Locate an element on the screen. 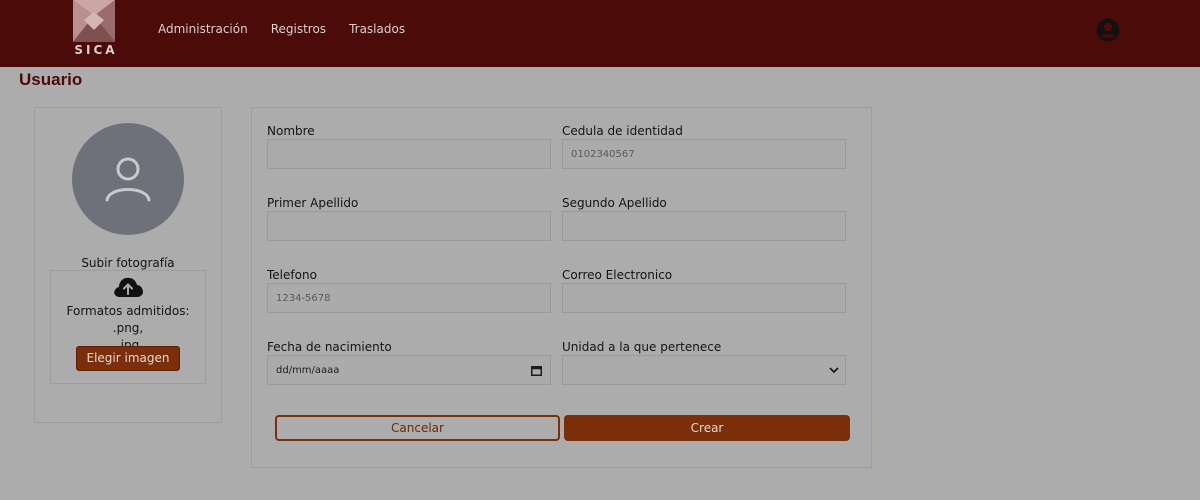  telefono-input: 1234-5678 is located at coordinates (409, 298).